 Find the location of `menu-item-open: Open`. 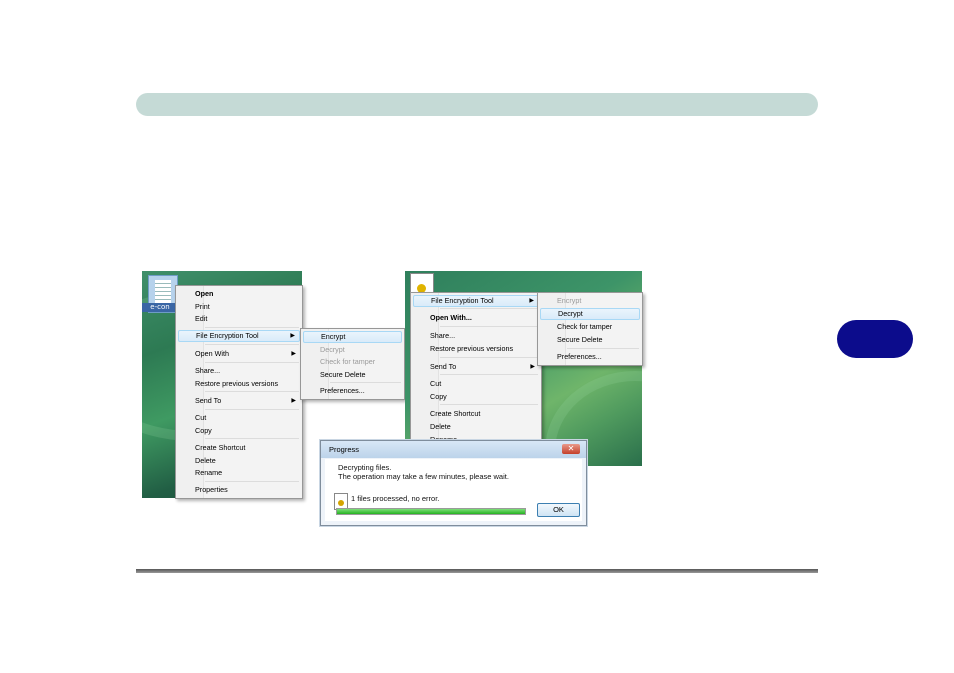

menu-item-open: Open is located at coordinates (239, 294).